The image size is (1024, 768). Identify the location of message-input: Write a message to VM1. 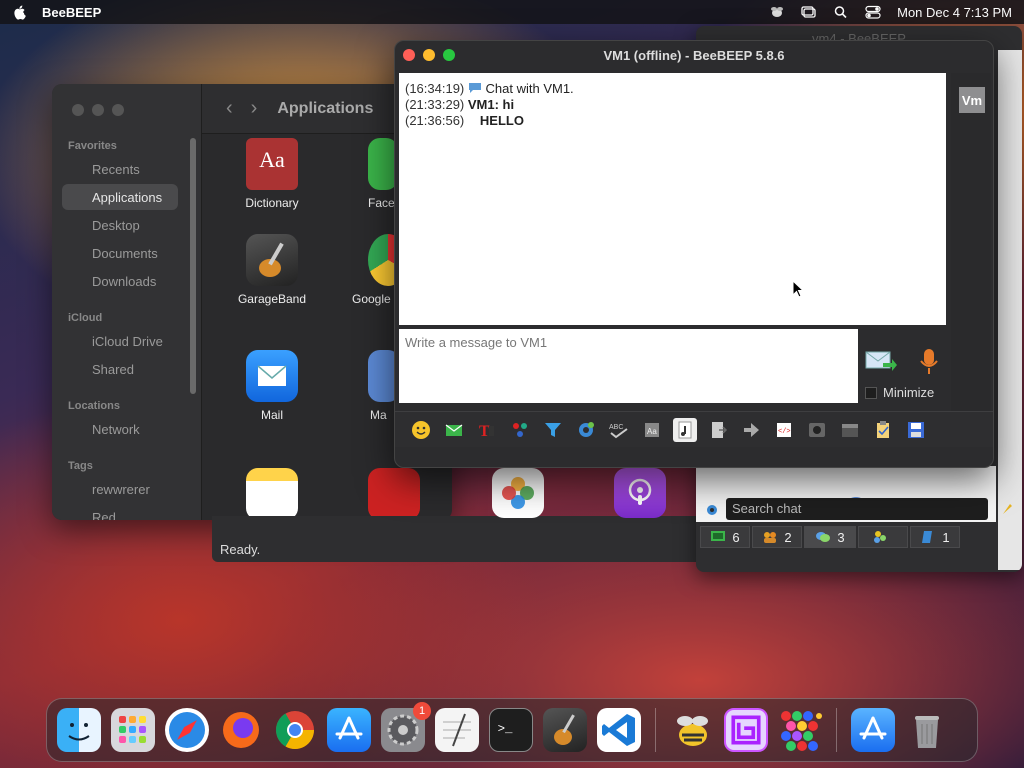
(628, 366).